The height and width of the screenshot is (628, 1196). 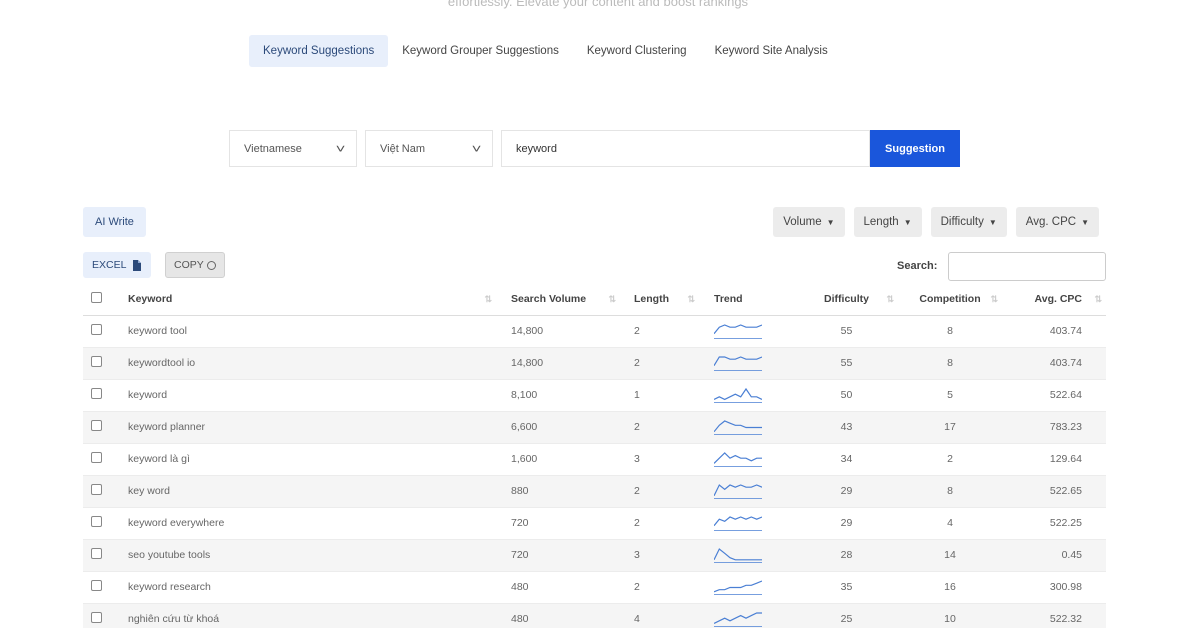 I want to click on avg-cpc-cell: 522.32, so click(x=1054, y=615).